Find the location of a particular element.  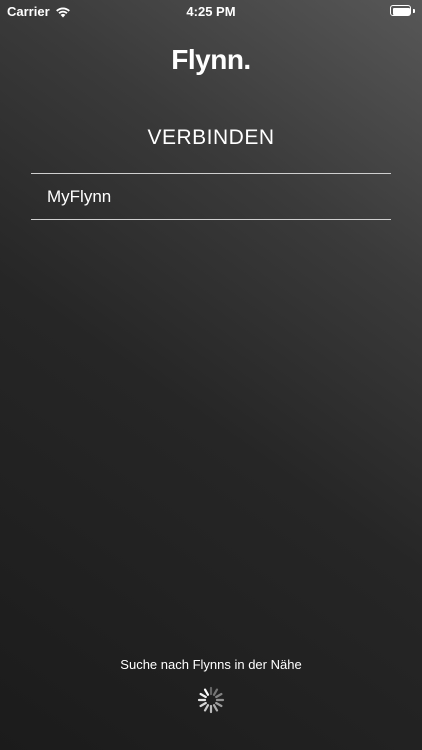

device-list: MyFlynn is located at coordinates (211, 196).